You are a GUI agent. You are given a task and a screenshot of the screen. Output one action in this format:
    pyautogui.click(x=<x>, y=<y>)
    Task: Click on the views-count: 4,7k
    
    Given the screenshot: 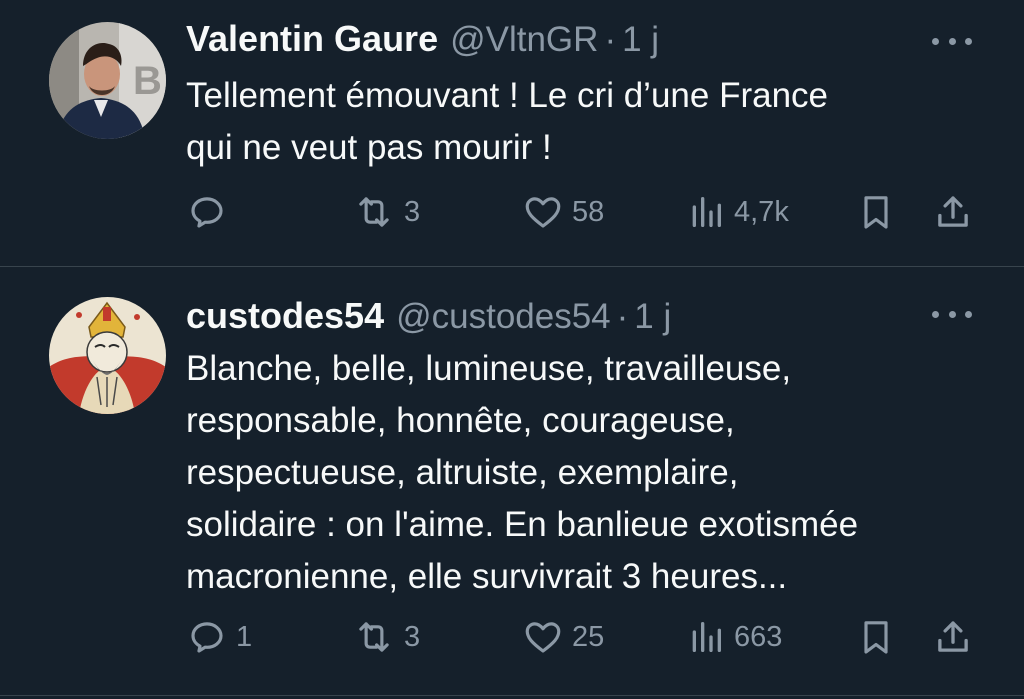 What is the action you would take?
    pyautogui.click(x=761, y=211)
    